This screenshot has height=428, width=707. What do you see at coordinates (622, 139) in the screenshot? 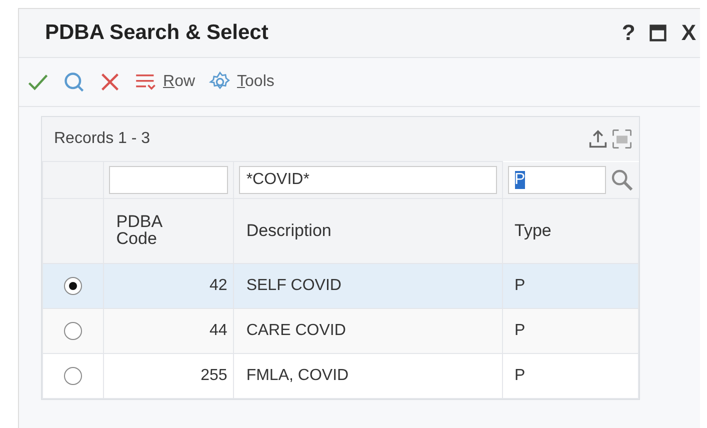
I see `expand-icon` at bounding box center [622, 139].